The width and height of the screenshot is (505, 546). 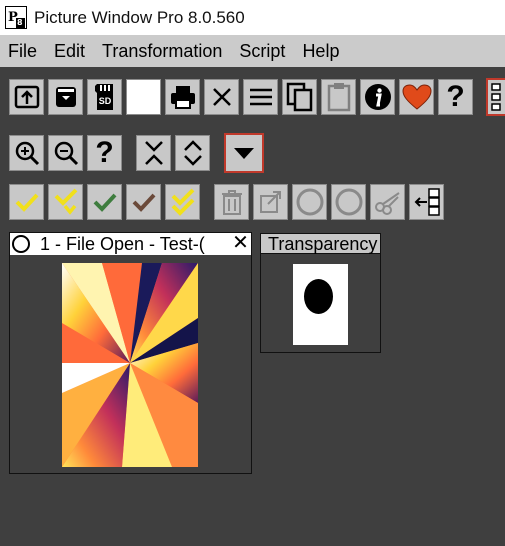 I want to click on print-button, so click(x=182, y=97).